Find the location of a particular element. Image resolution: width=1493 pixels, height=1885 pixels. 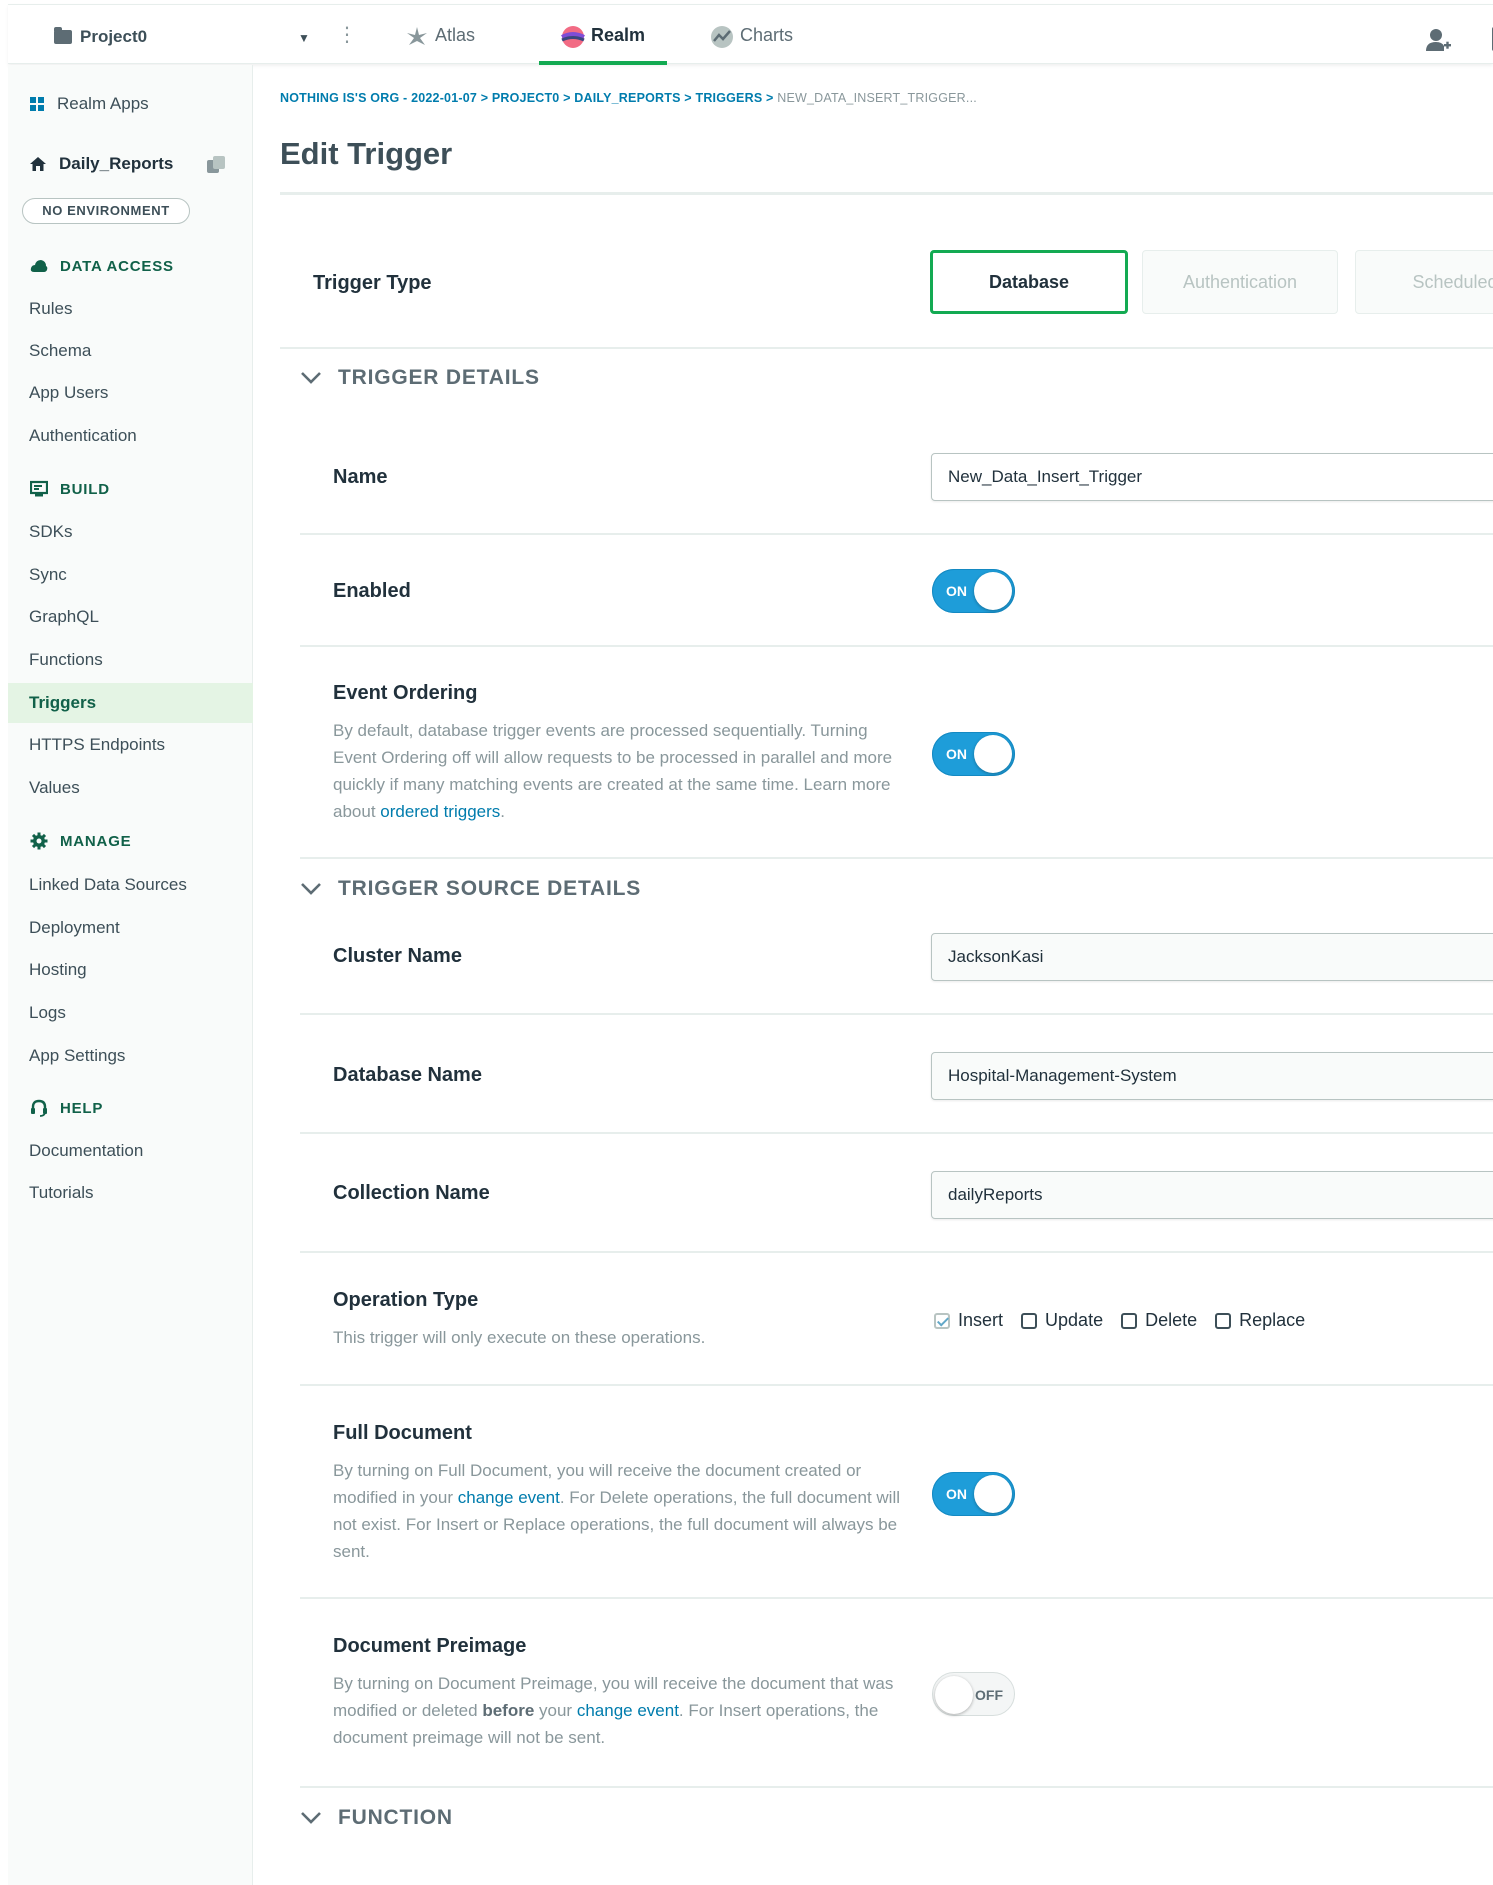

sidebar-item-app-settings: App Settings is located at coordinates (130, 1056).